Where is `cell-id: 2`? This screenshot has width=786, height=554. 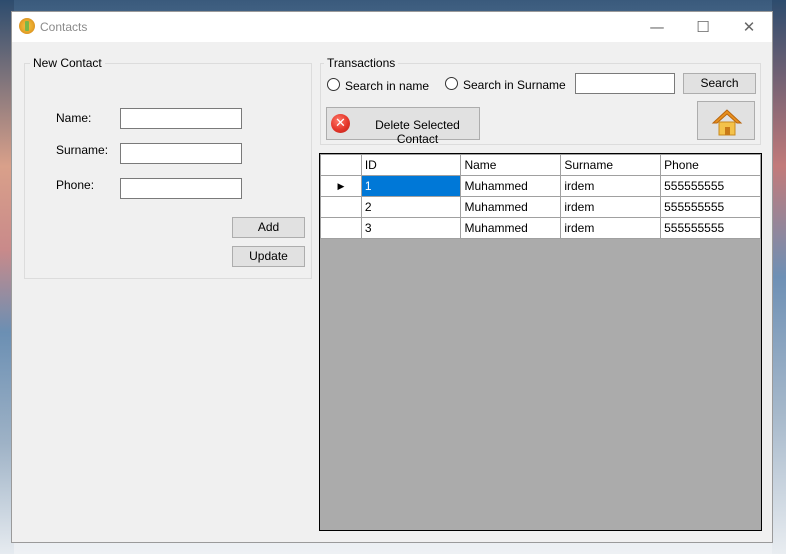
cell-id: 2 is located at coordinates (411, 207).